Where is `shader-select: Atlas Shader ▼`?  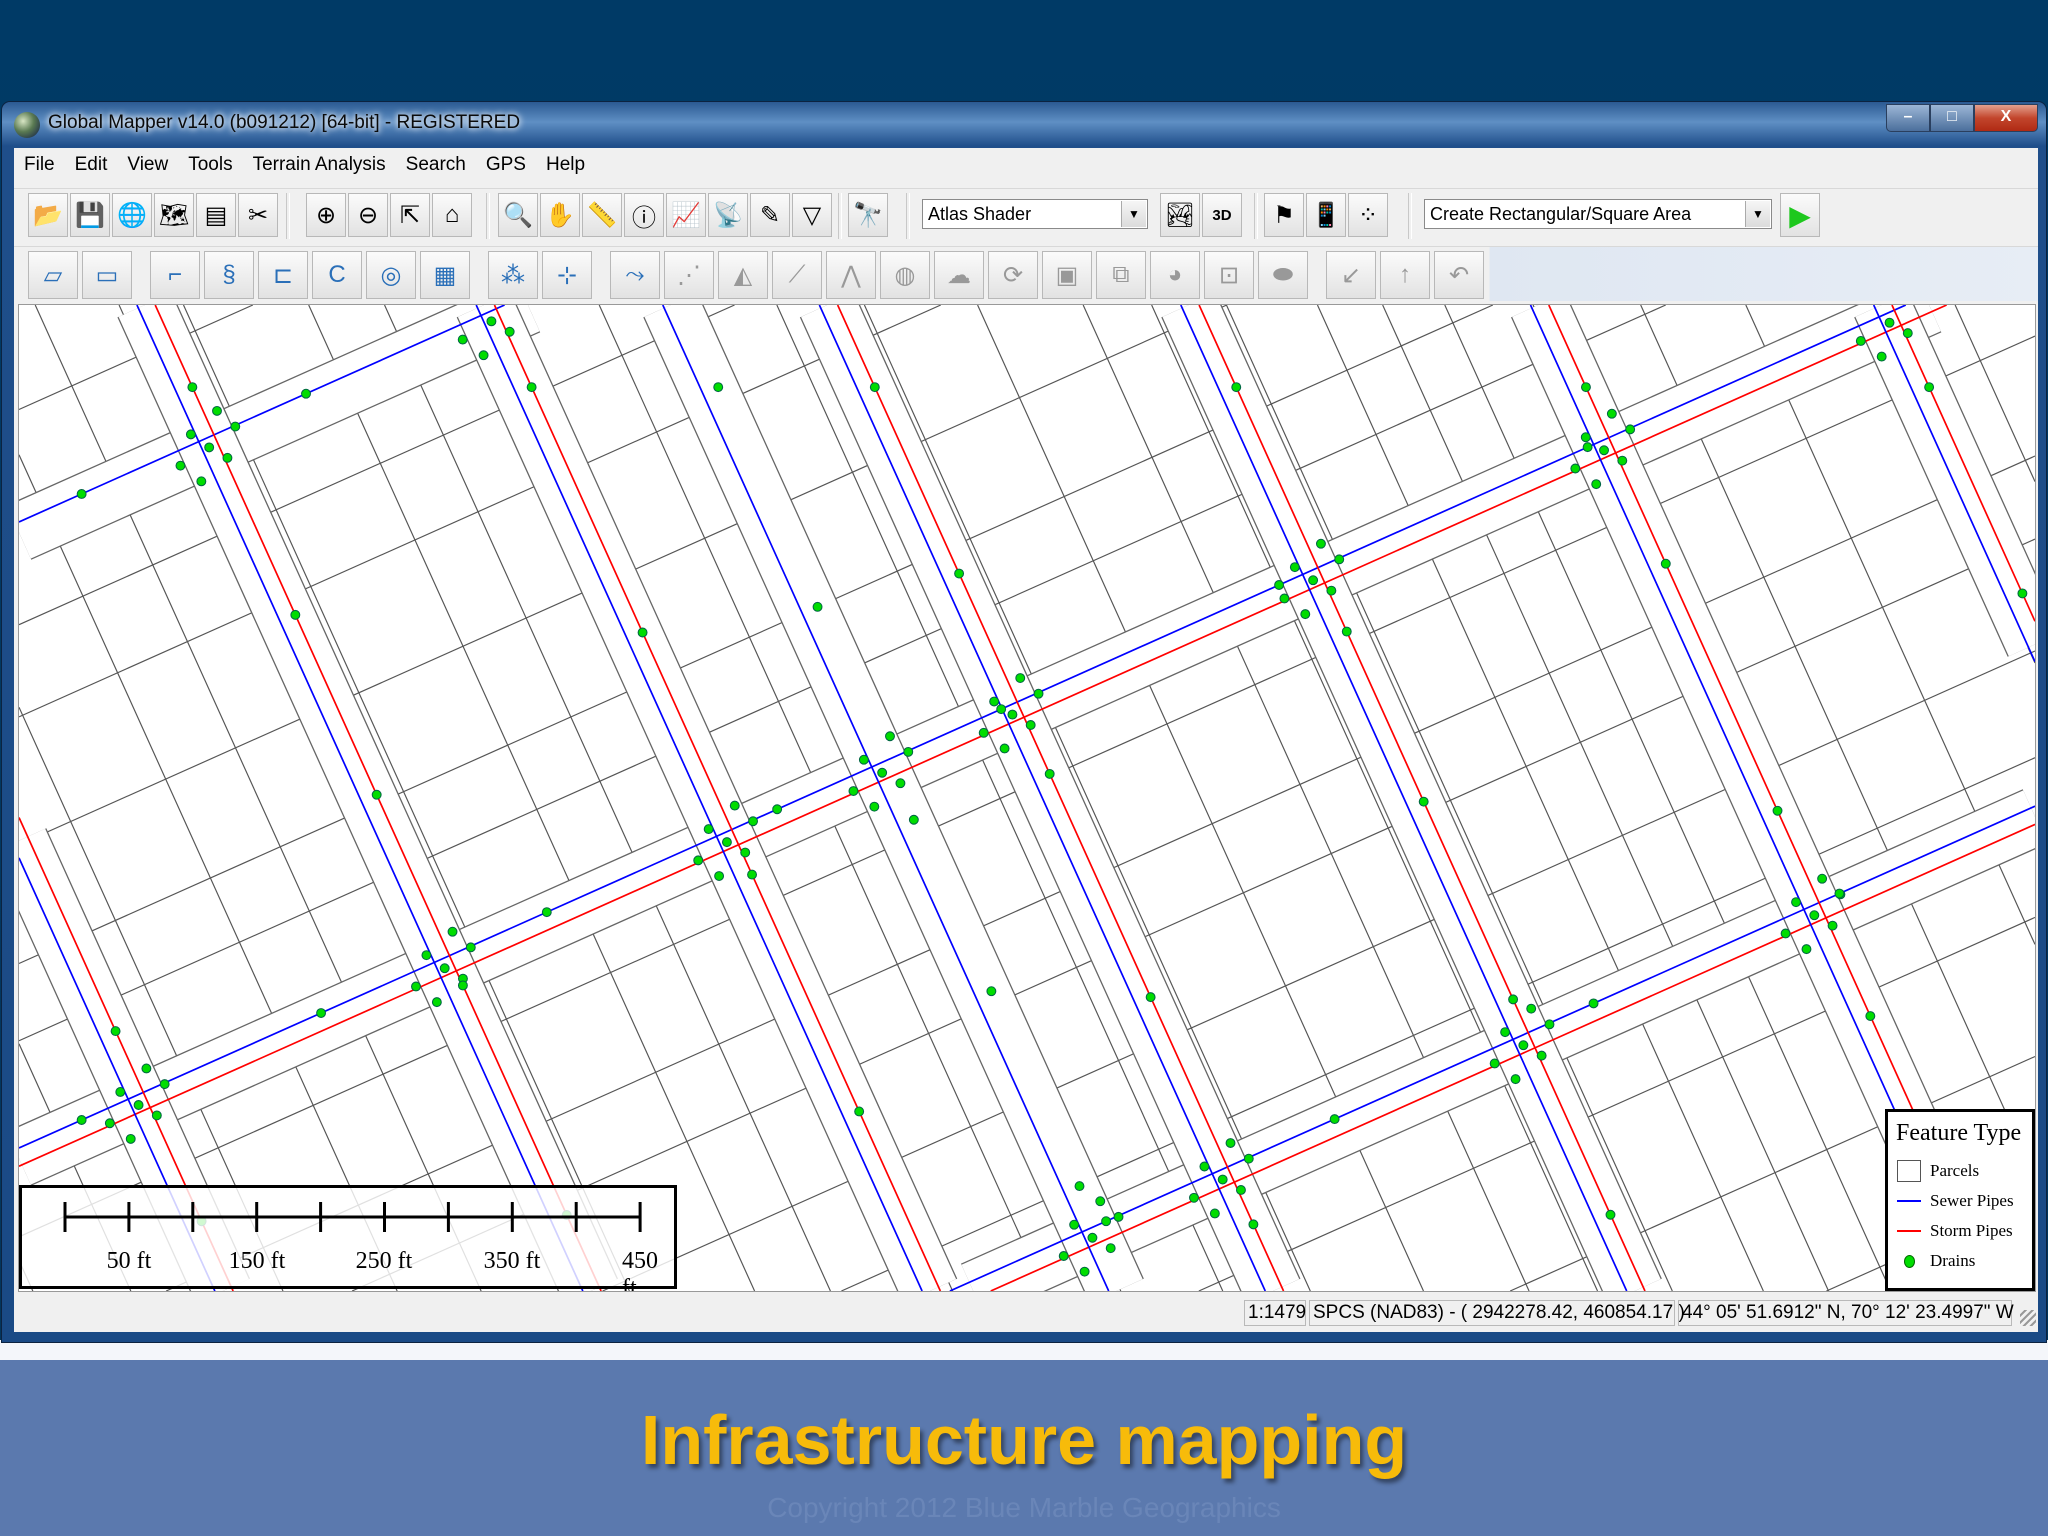 shader-select: Atlas Shader ▼ is located at coordinates (1035, 214).